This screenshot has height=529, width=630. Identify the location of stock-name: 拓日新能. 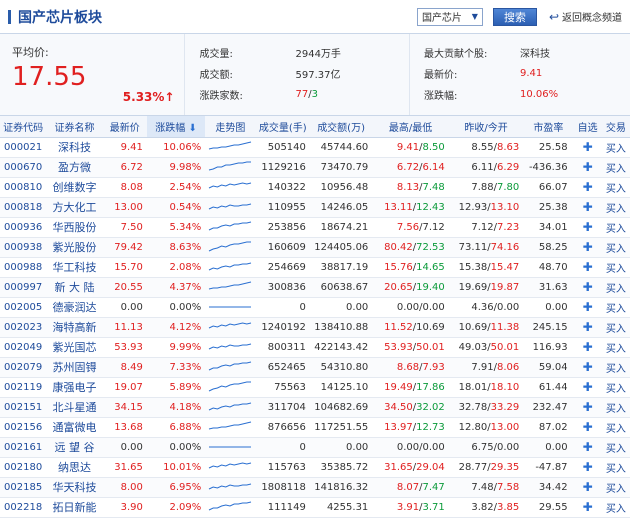
(74, 507).